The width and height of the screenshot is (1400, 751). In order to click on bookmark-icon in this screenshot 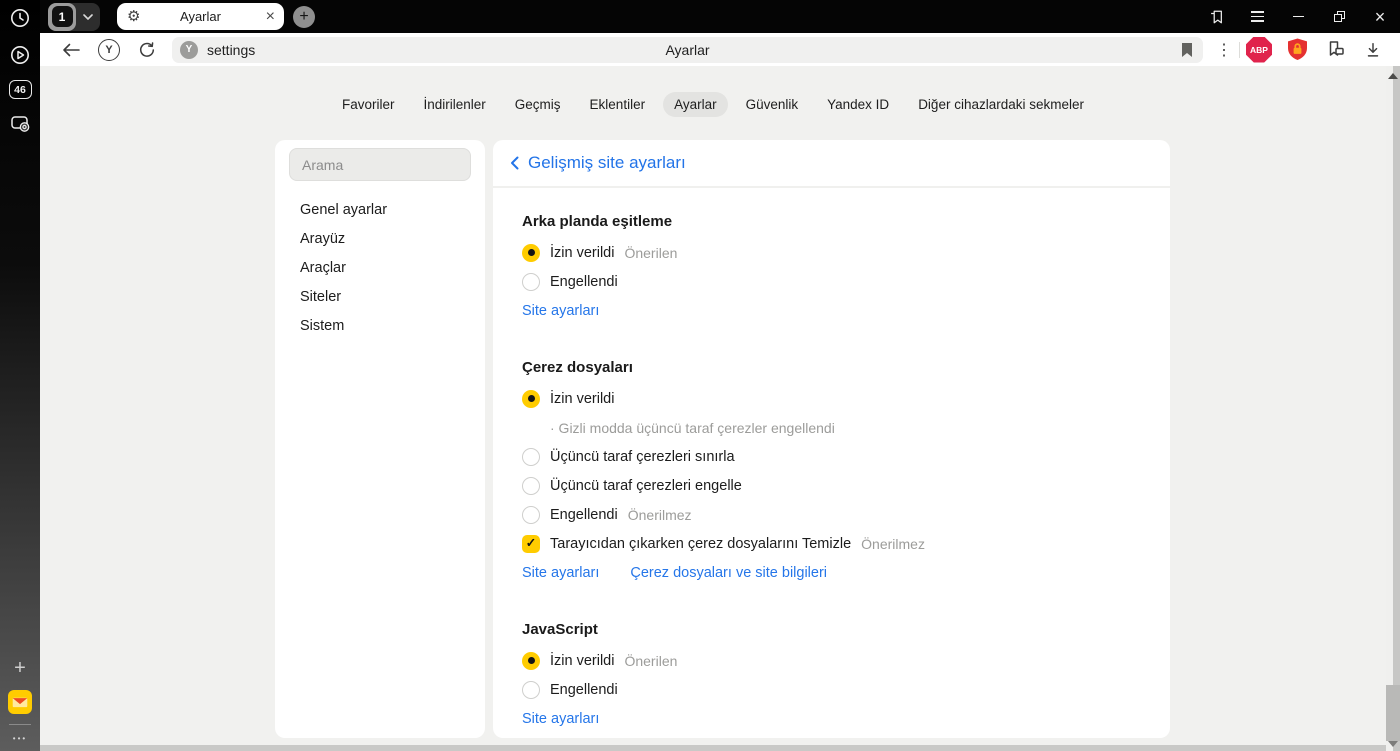, I will do `click(1187, 50)`.